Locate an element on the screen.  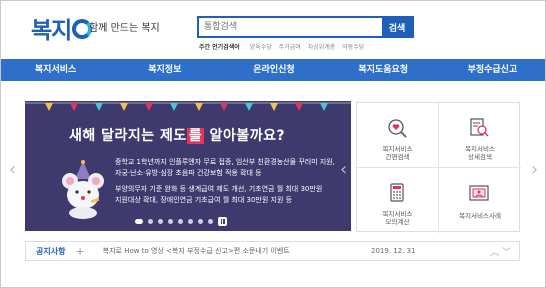
nav-item-help-request: 복지도움요청 is located at coordinates (383, 70).